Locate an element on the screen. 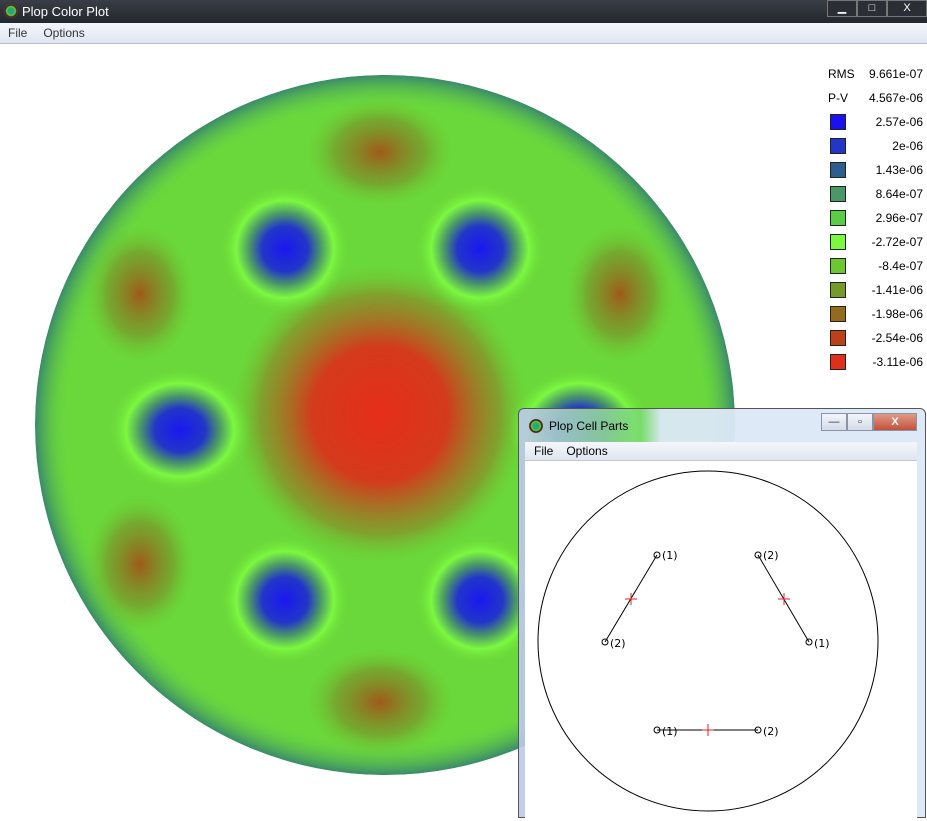 The height and width of the screenshot is (821, 927). legend-item: 8.64e-07 is located at coordinates (875, 194).